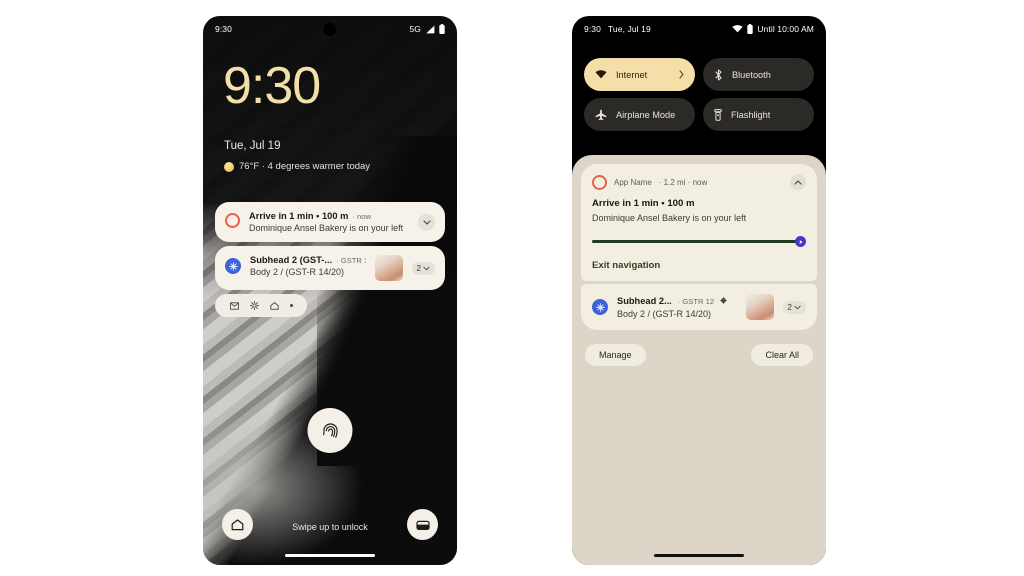  I want to click on dnd-status-text: Until 10:00 AM, so click(785, 29).